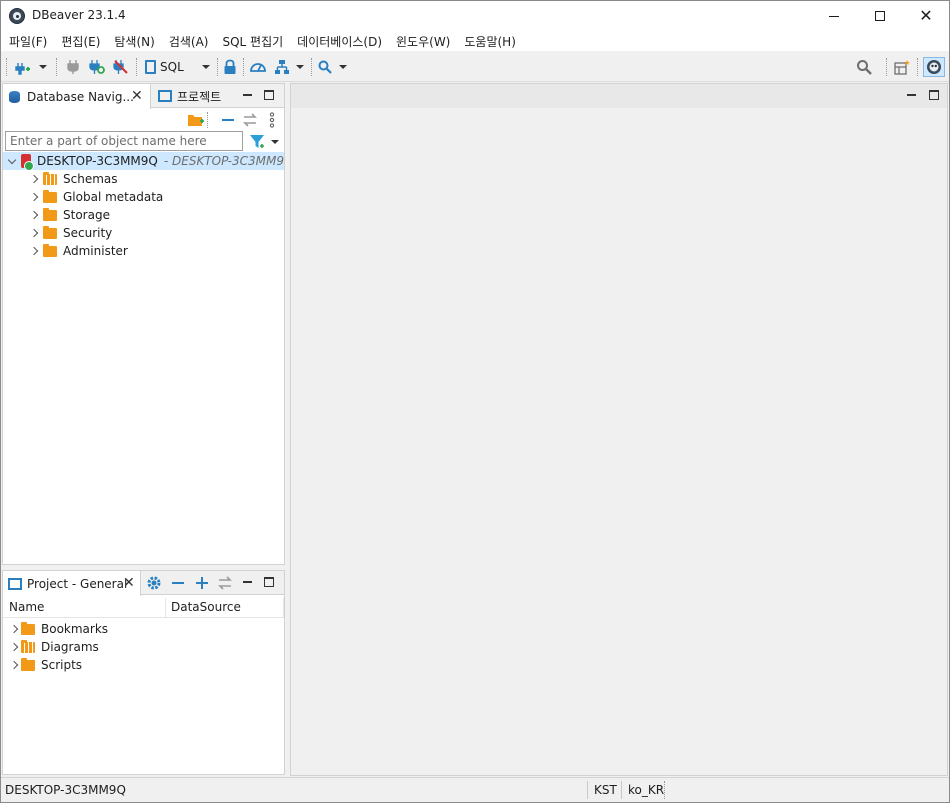 The image size is (950, 803). What do you see at coordinates (490, 41) in the screenshot?
I see `menu-help: 도움말(H)` at bounding box center [490, 41].